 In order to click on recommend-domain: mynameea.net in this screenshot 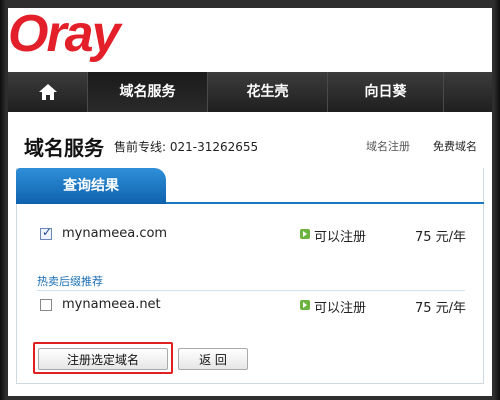, I will do `click(111, 304)`.